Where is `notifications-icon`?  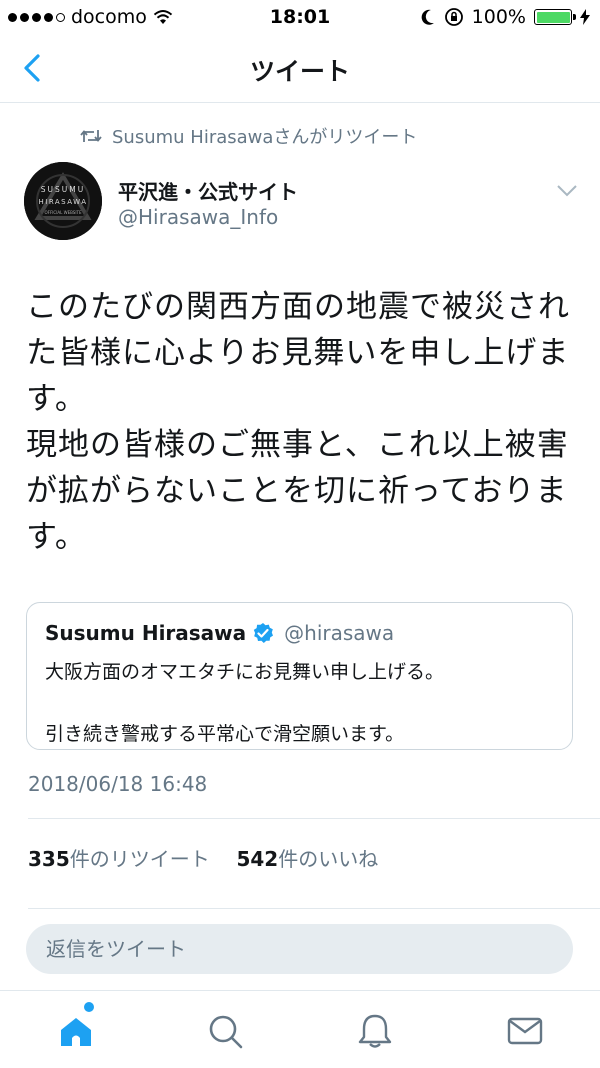 notifications-icon is located at coordinates (375, 1031).